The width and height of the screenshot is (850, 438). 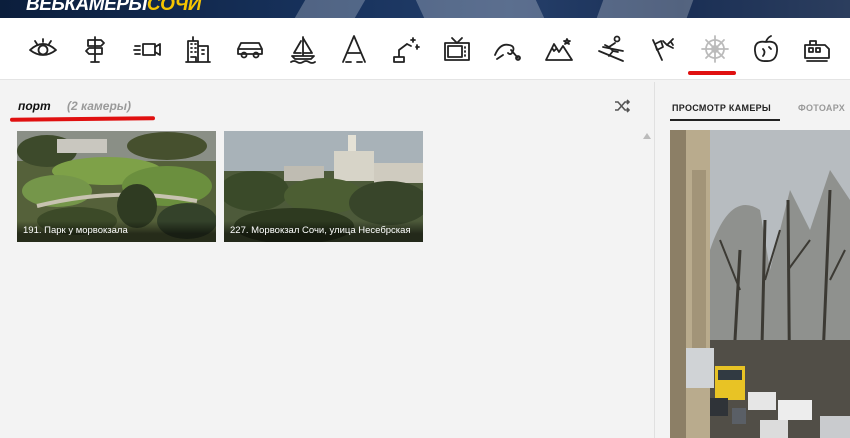 I want to click on train-icon, so click(x=817, y=49).